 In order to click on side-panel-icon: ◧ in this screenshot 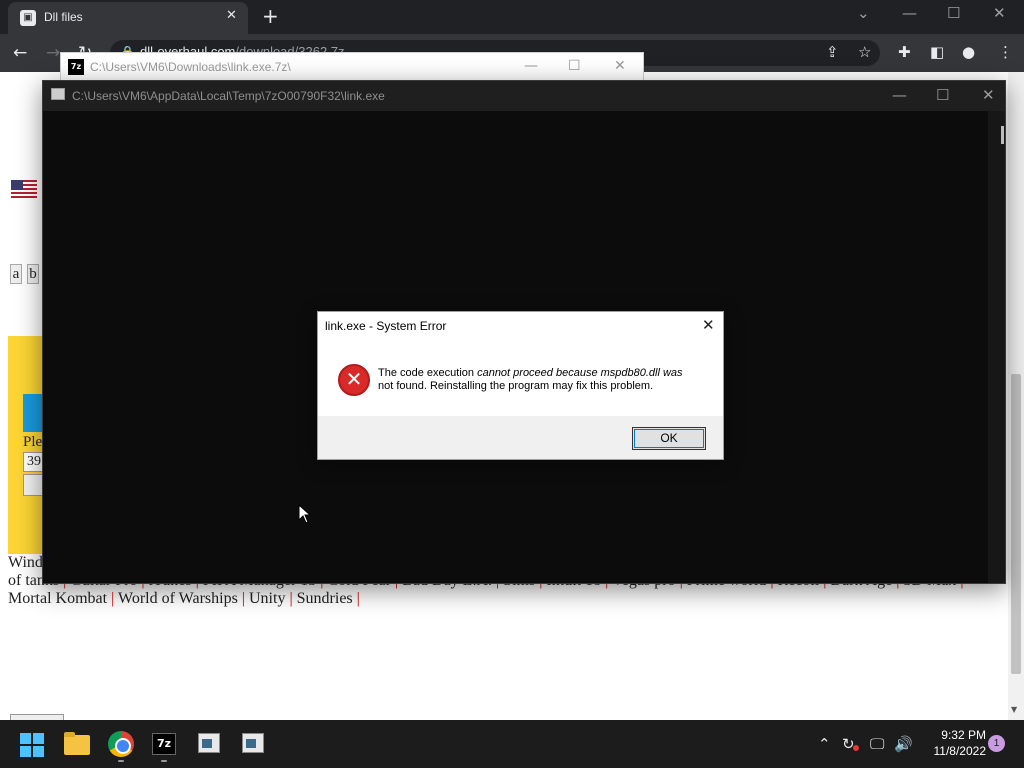, I will do `click(937, 52)`.